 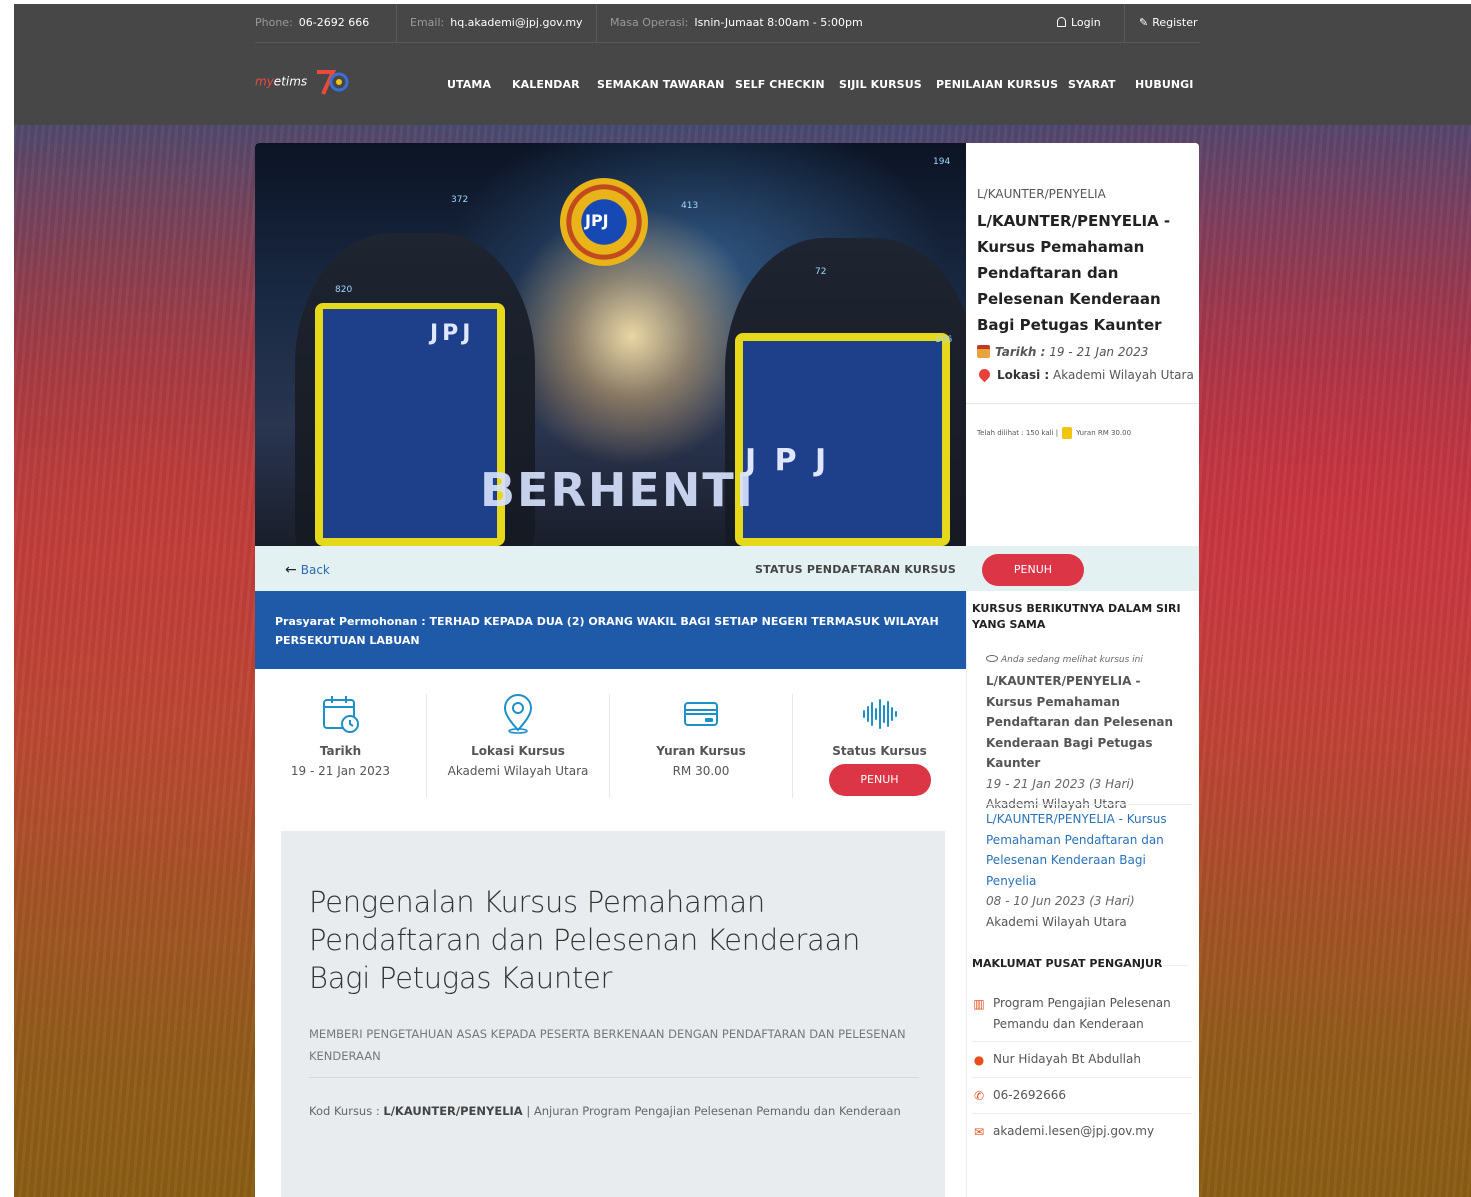 I want to click on series-heading: KURSUS BERIKUTNYA DALAM SIRI YANG SAMA, so click(x=1076, y=616).